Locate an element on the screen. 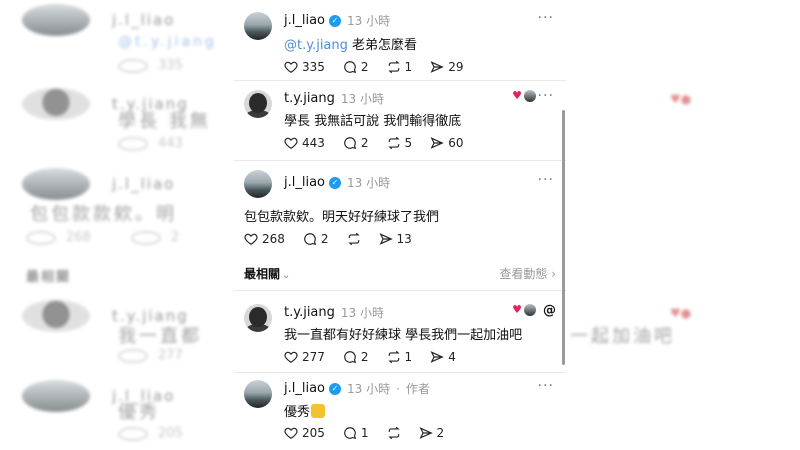 The image size is (800, 450). author-tag: 作者 is located at coordinates (417, 389).